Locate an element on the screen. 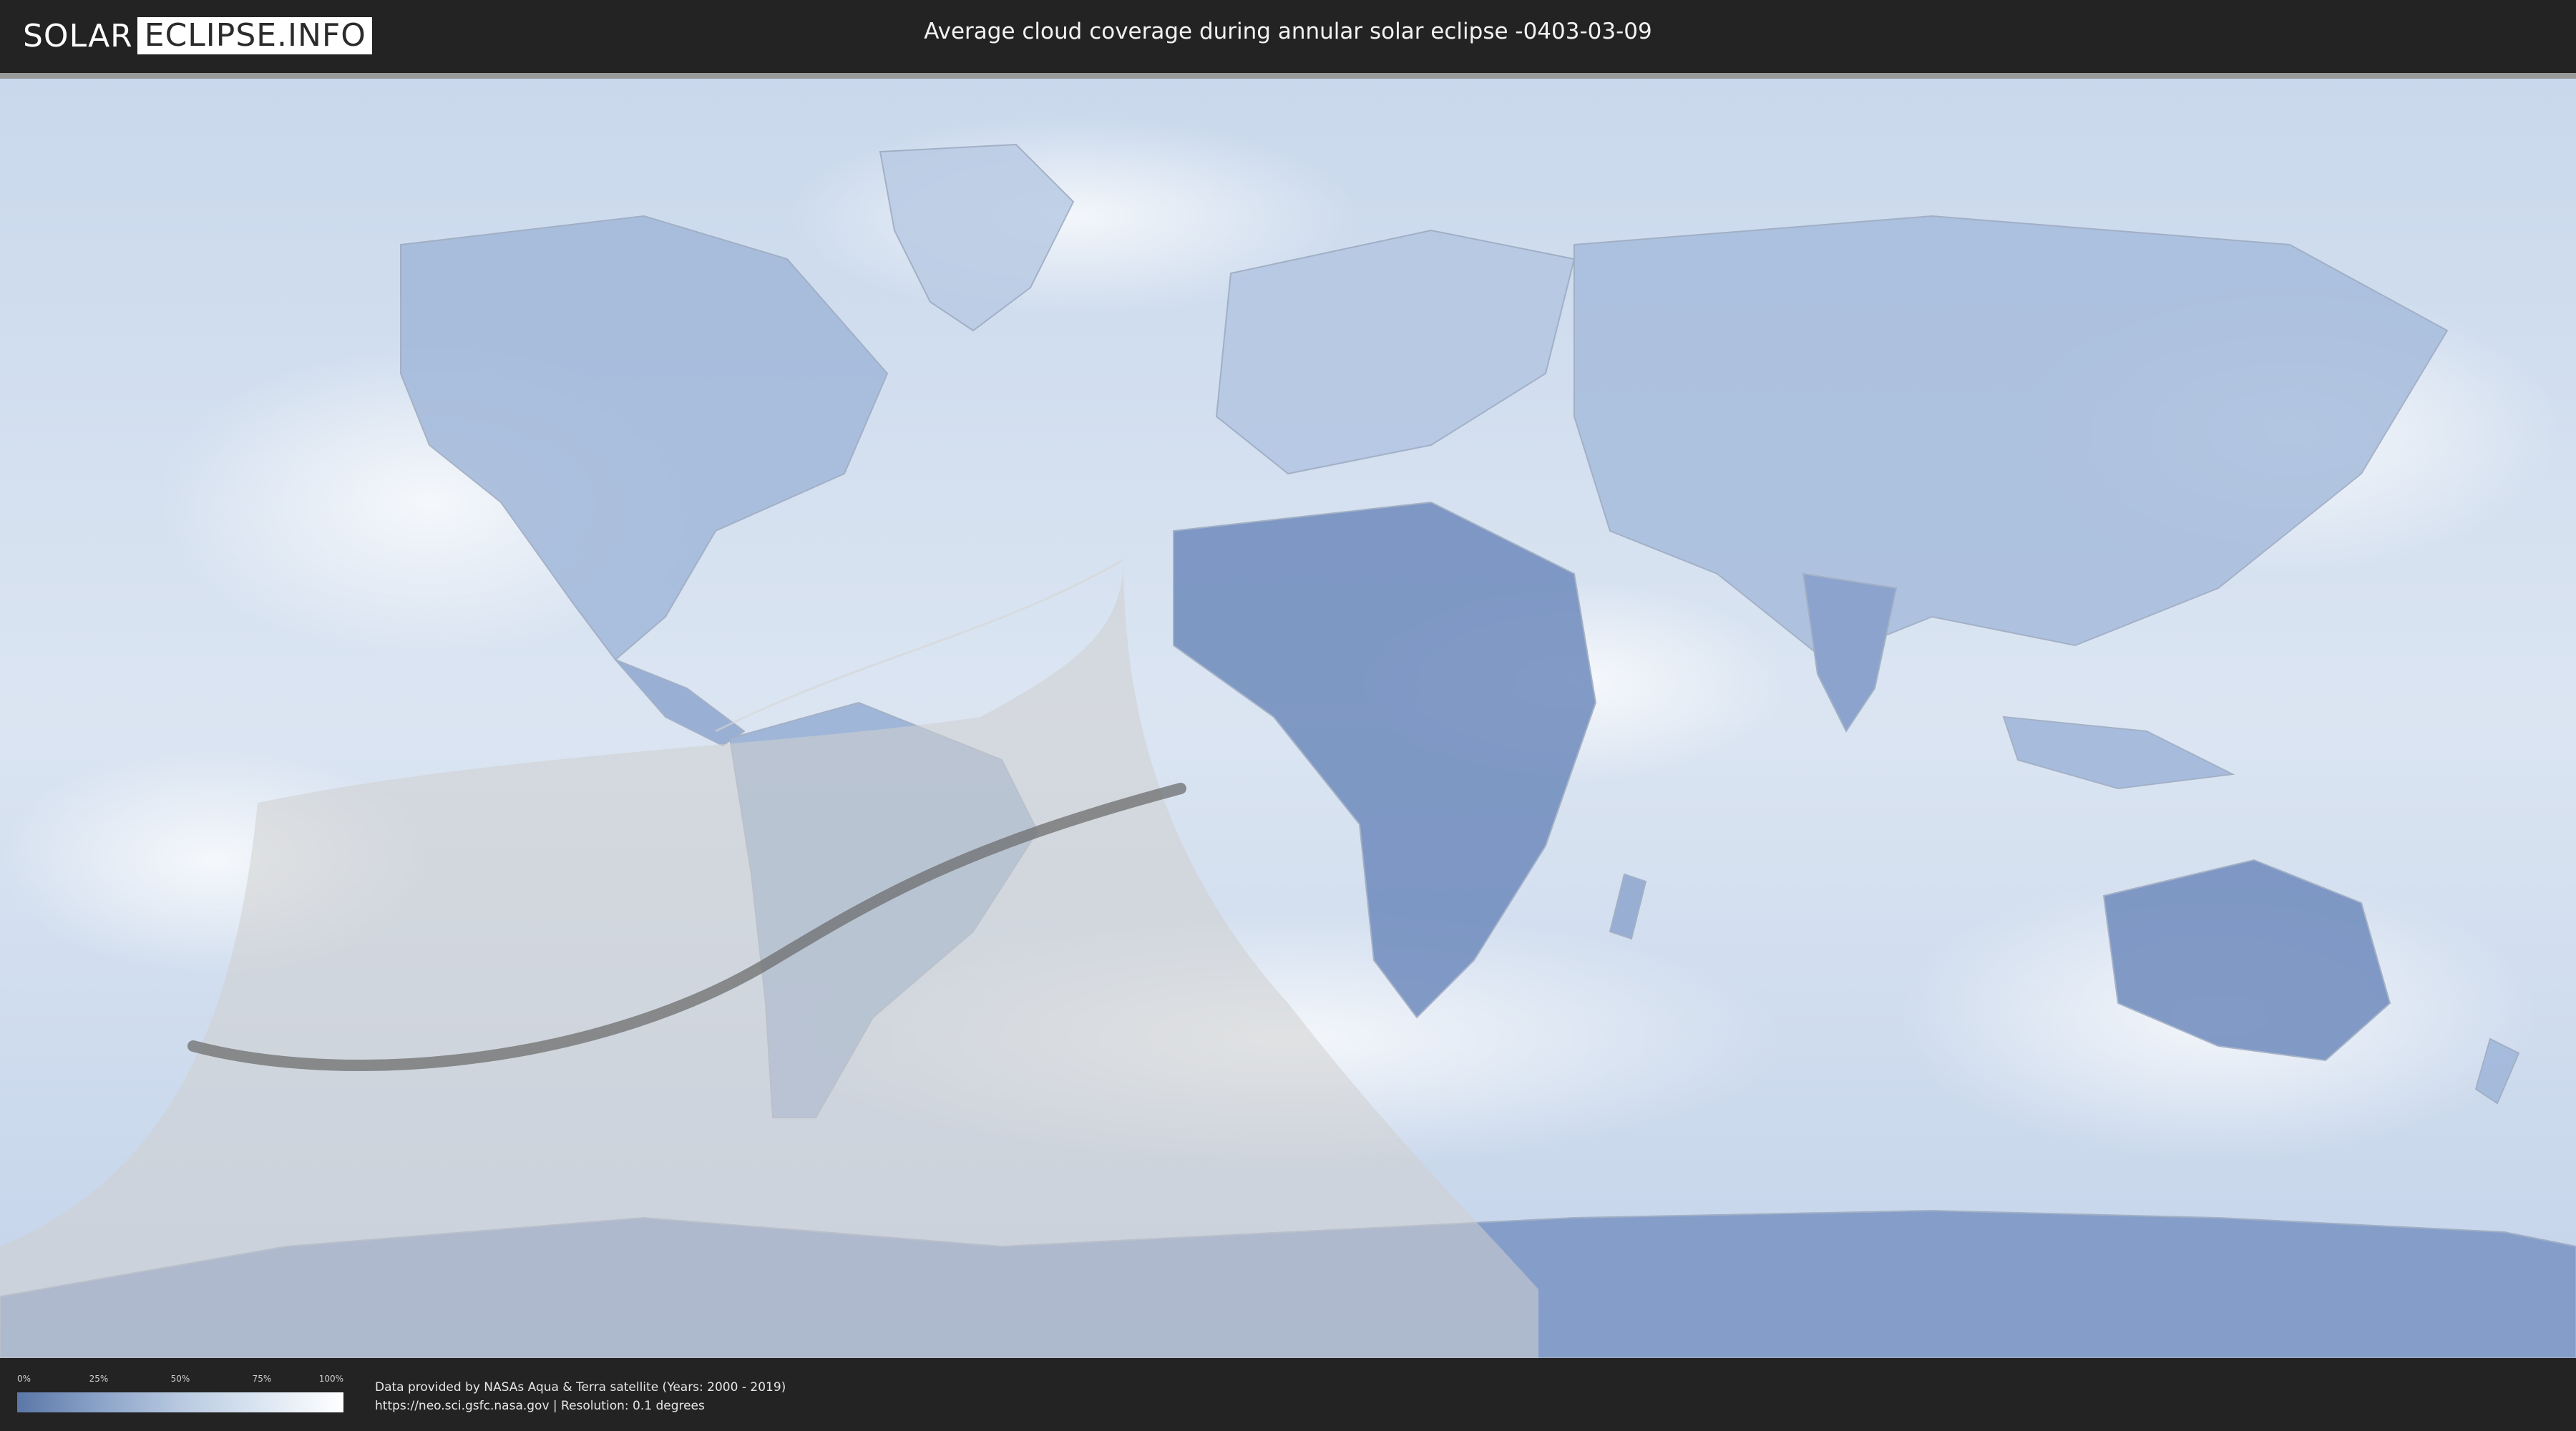 This screenshot has width=2576, height=1431. legend-tick-50: 50% is located at coordinates (180, 1379).